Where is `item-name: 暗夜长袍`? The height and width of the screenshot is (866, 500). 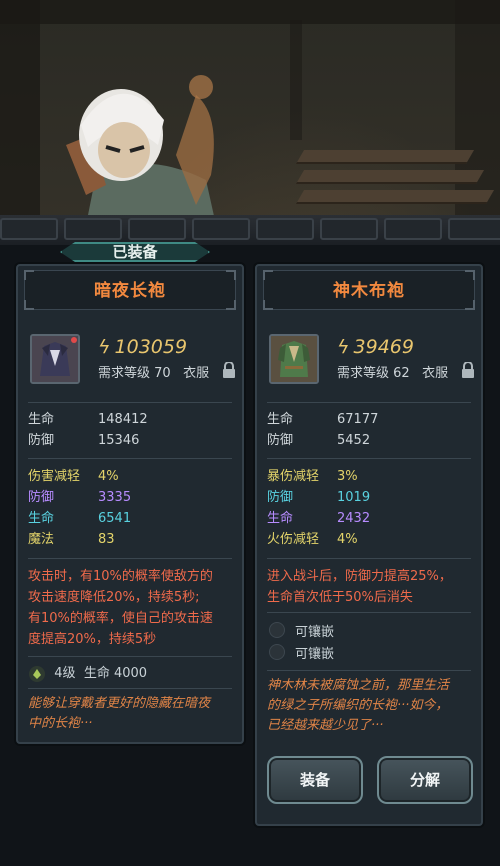
item-name: 暗夜长袍 is located at coordinates (130, 291).